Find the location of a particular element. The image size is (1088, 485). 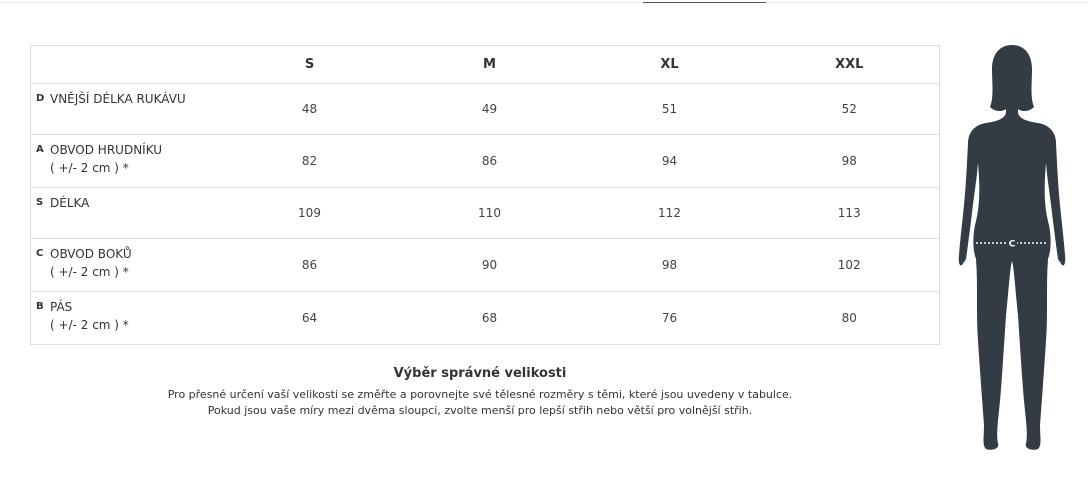

table-row: C OBVOD BOKŮ ( +/- 2 cm ) * 86 90 98 102 is located at coordinates (485, 265).